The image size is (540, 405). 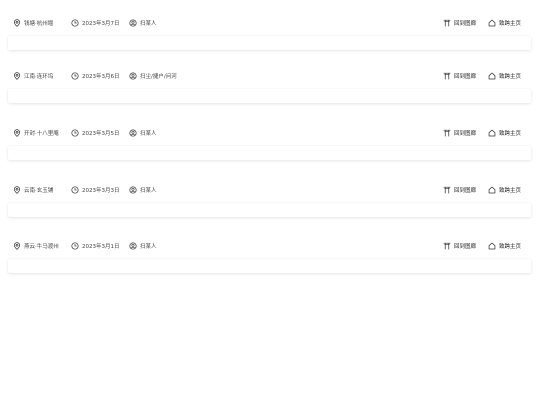 I want to click on list-item: 江南·连环坞 2023年3月6日 扫尘/捷户/问河 回到图廊 致跨主页, so click(x=269, y=90).